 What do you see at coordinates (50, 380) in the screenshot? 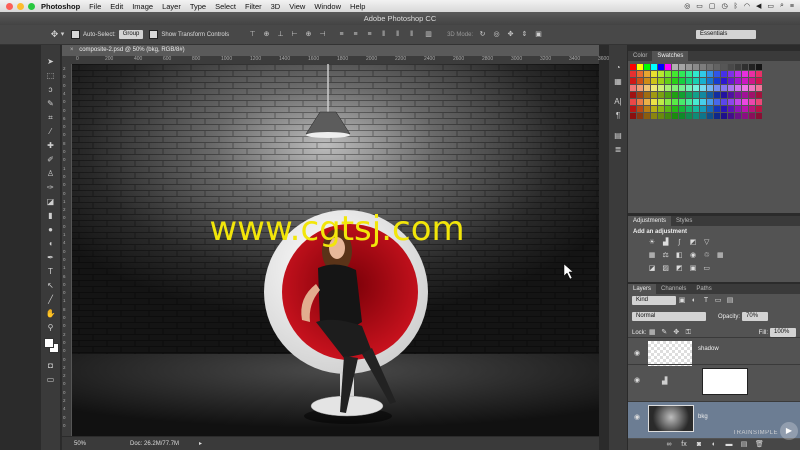
I see `screen-mode-icon: ▭` at bounding box center [50, 380].